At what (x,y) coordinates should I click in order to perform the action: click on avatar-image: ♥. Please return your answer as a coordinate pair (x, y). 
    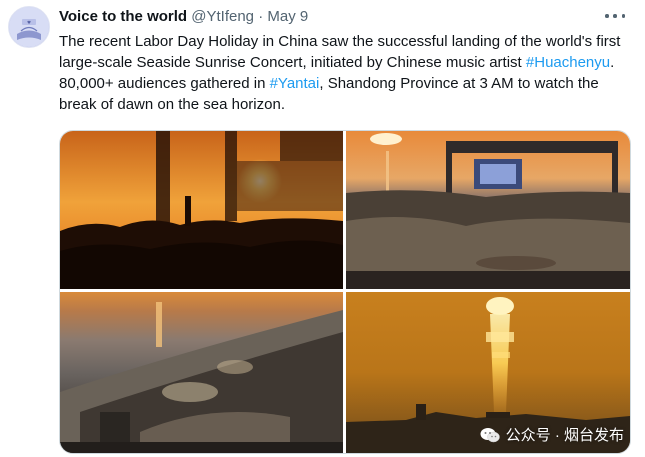
    Looking at the image, I should click on (29, 27).